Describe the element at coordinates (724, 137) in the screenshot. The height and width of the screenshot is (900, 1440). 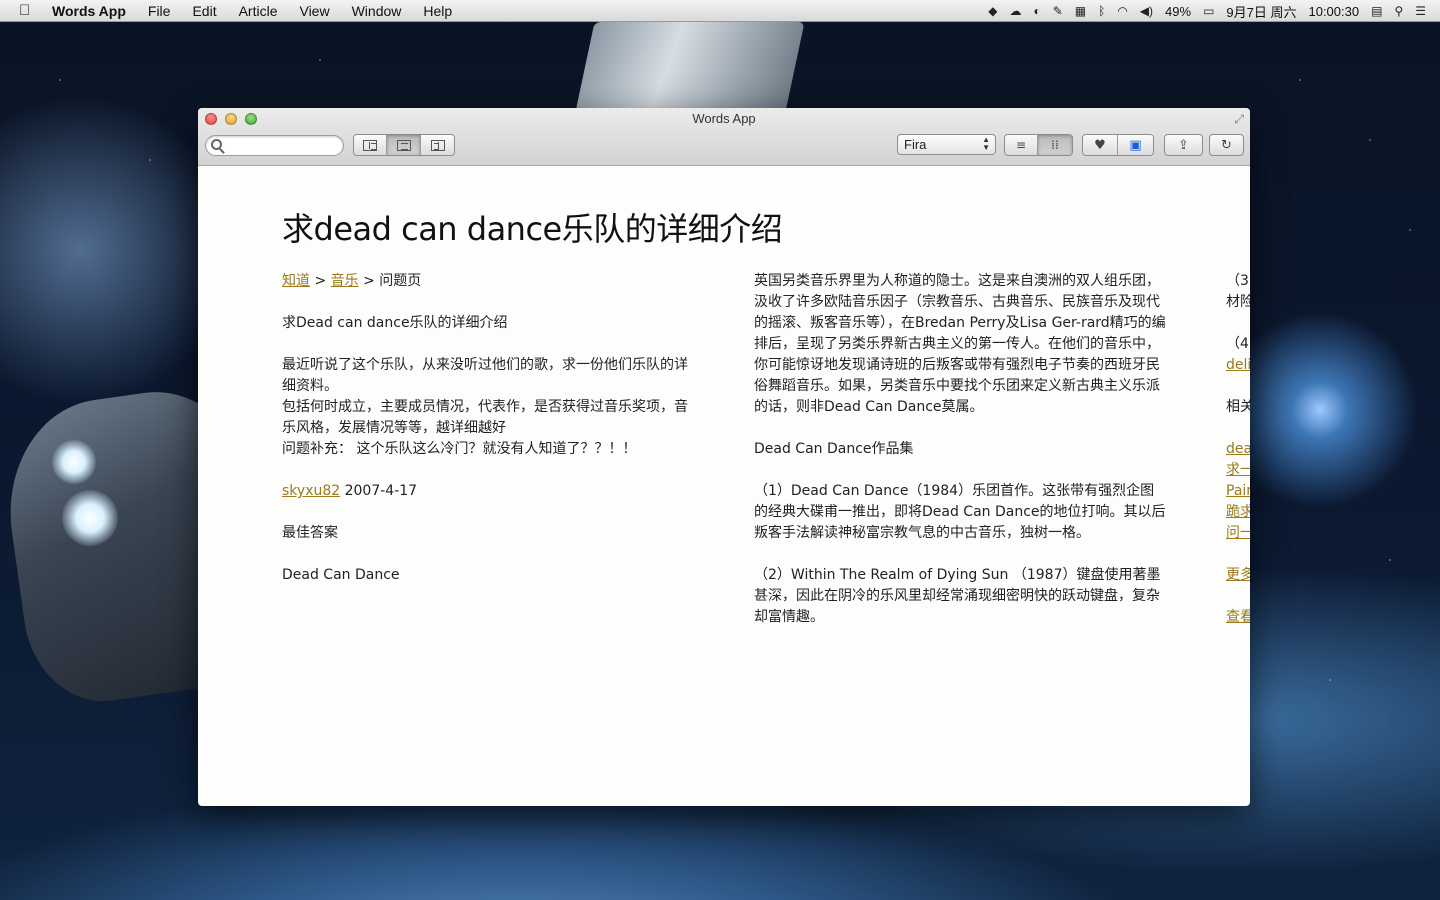
I see `title-bar: Words App ⤢ Fira ▲ ▼ ≡ ⁞⁞ ♥ ▣ ⇪ ↻` at that location.